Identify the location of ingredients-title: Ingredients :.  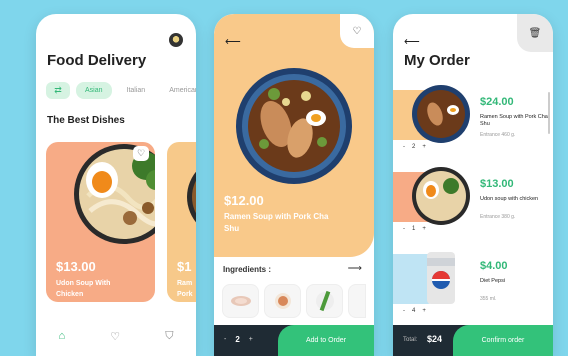
(247, 269).